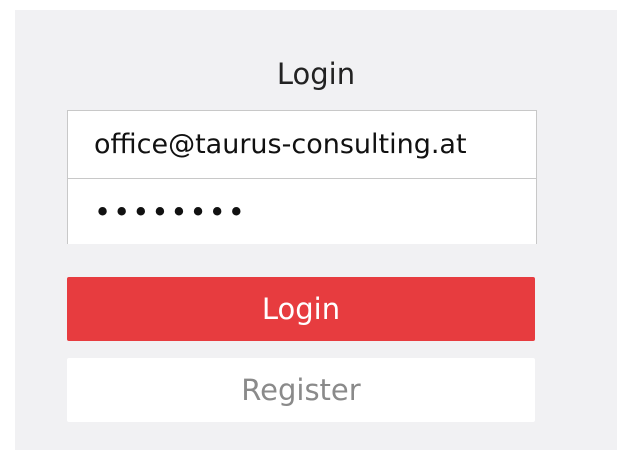 The image size is (622, 457). I want to click on password-field, so click(302, 211).